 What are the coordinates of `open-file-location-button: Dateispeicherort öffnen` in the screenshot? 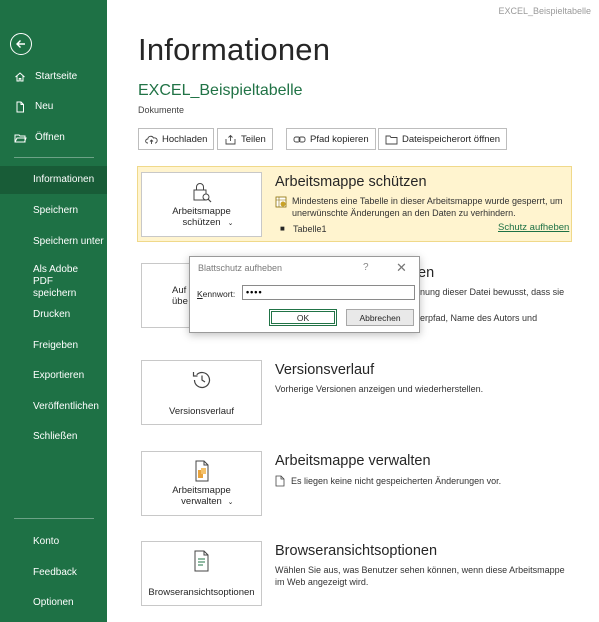 It's located at (443, 139).